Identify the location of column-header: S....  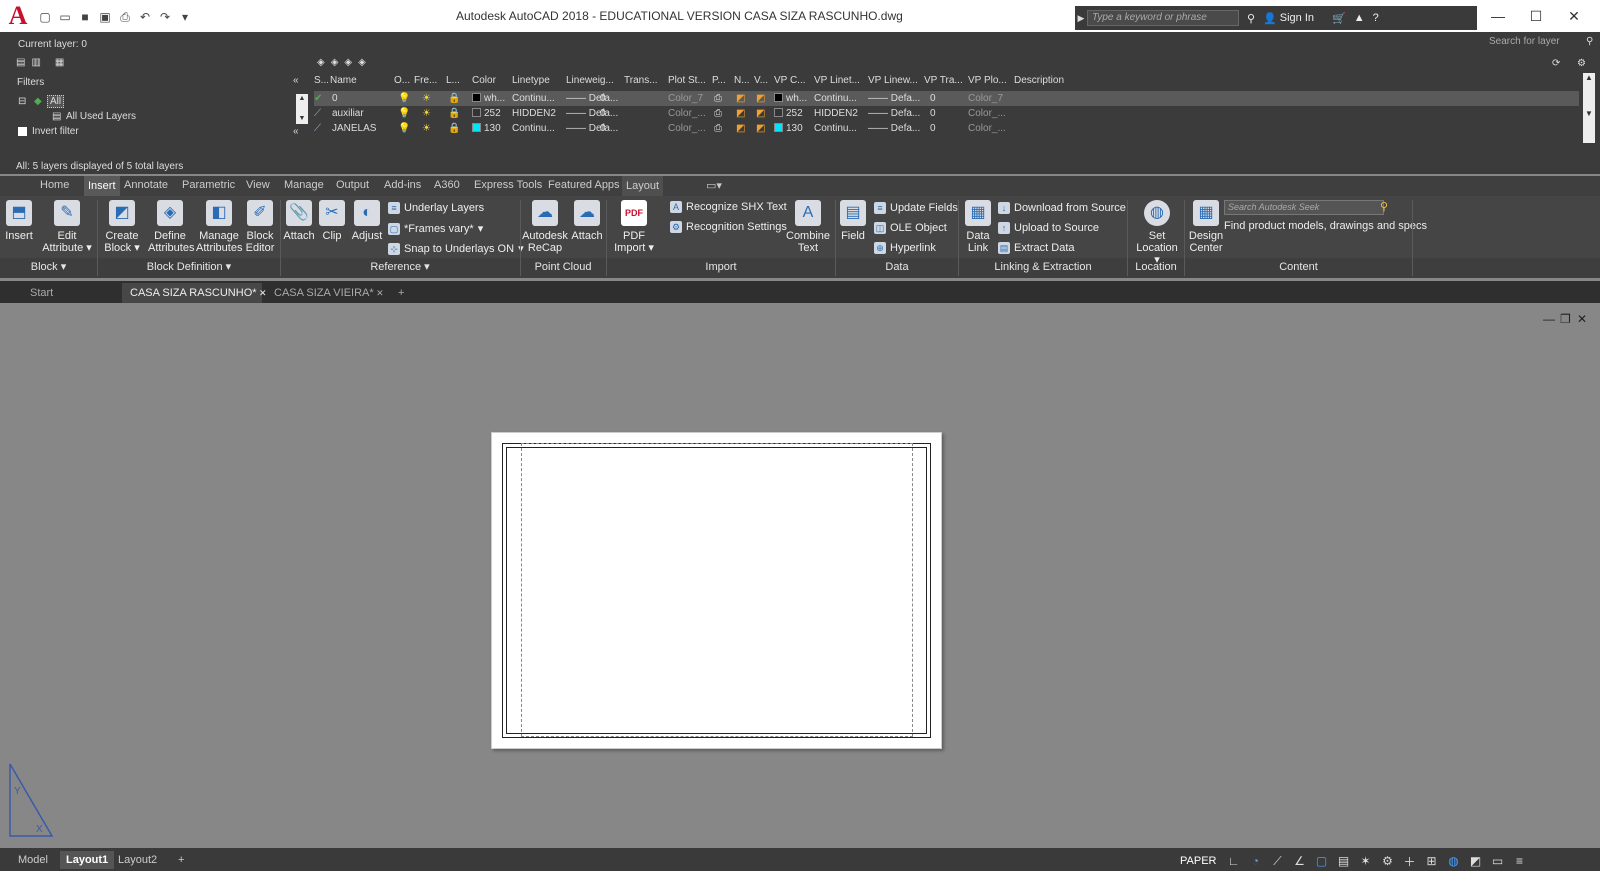
(321, 81).